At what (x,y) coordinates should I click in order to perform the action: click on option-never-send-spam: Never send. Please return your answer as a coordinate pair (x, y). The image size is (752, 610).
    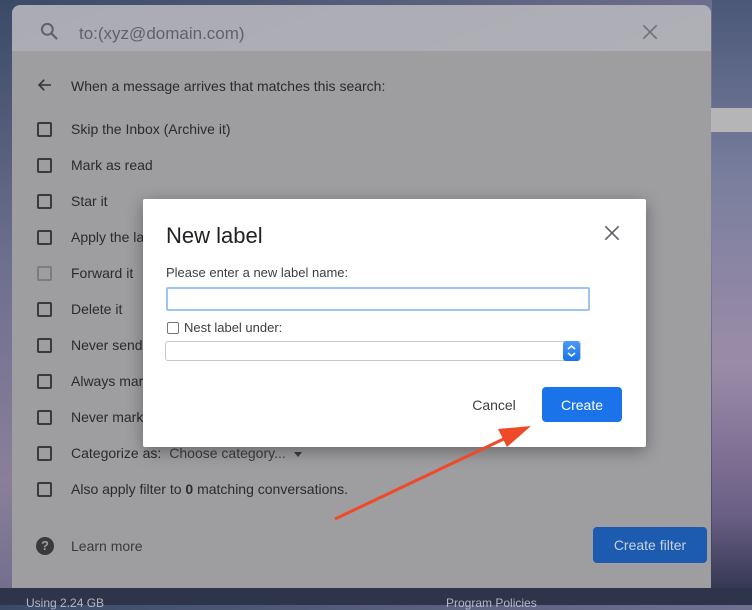
    Looking at the image, I should click on (90, 345).